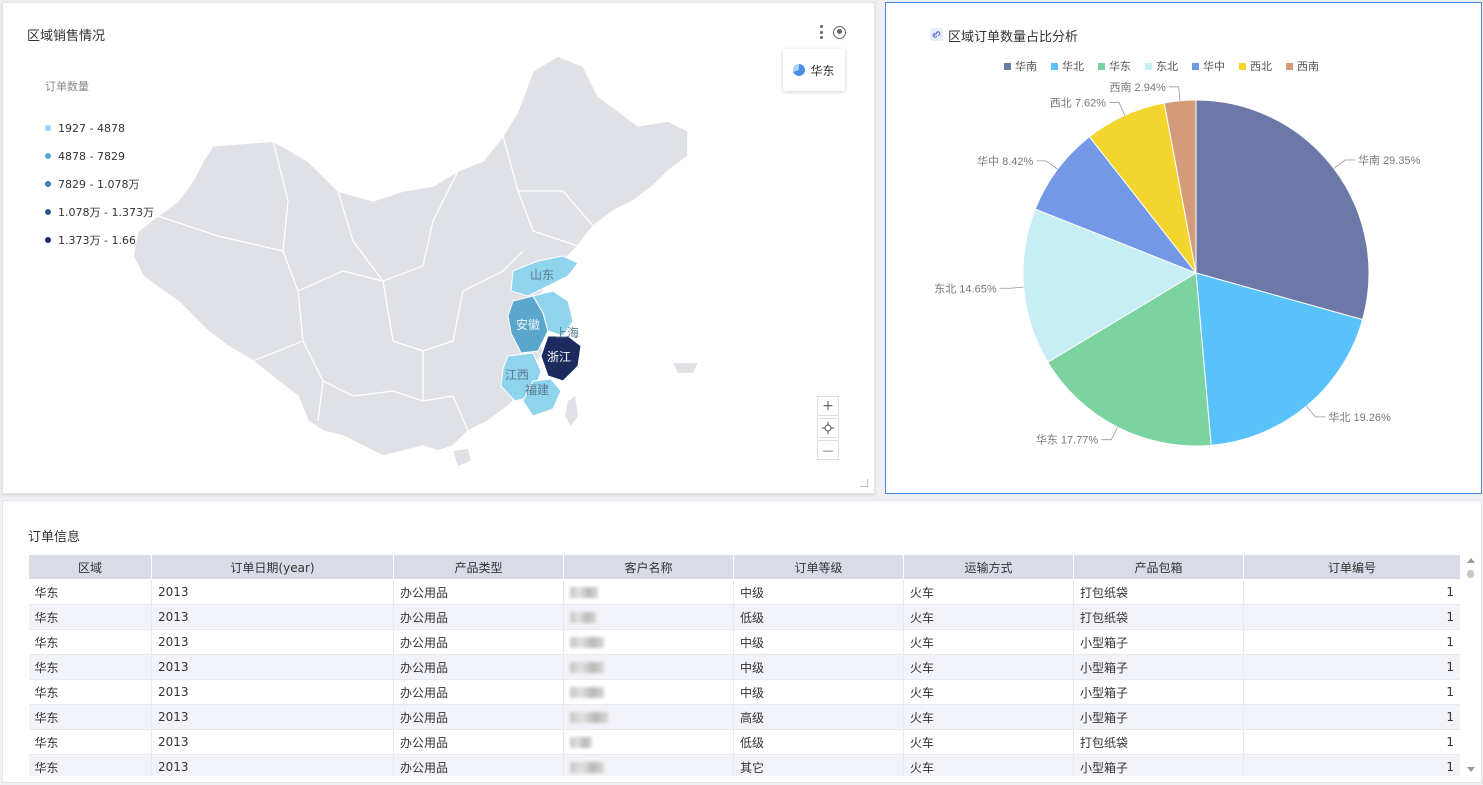 This screenshot has width=1483, height=785. What do you see at coordinates (54, 537) in the screenshot?
I see `table-panel-title: 订单信息` at bounding box center [54, 537].